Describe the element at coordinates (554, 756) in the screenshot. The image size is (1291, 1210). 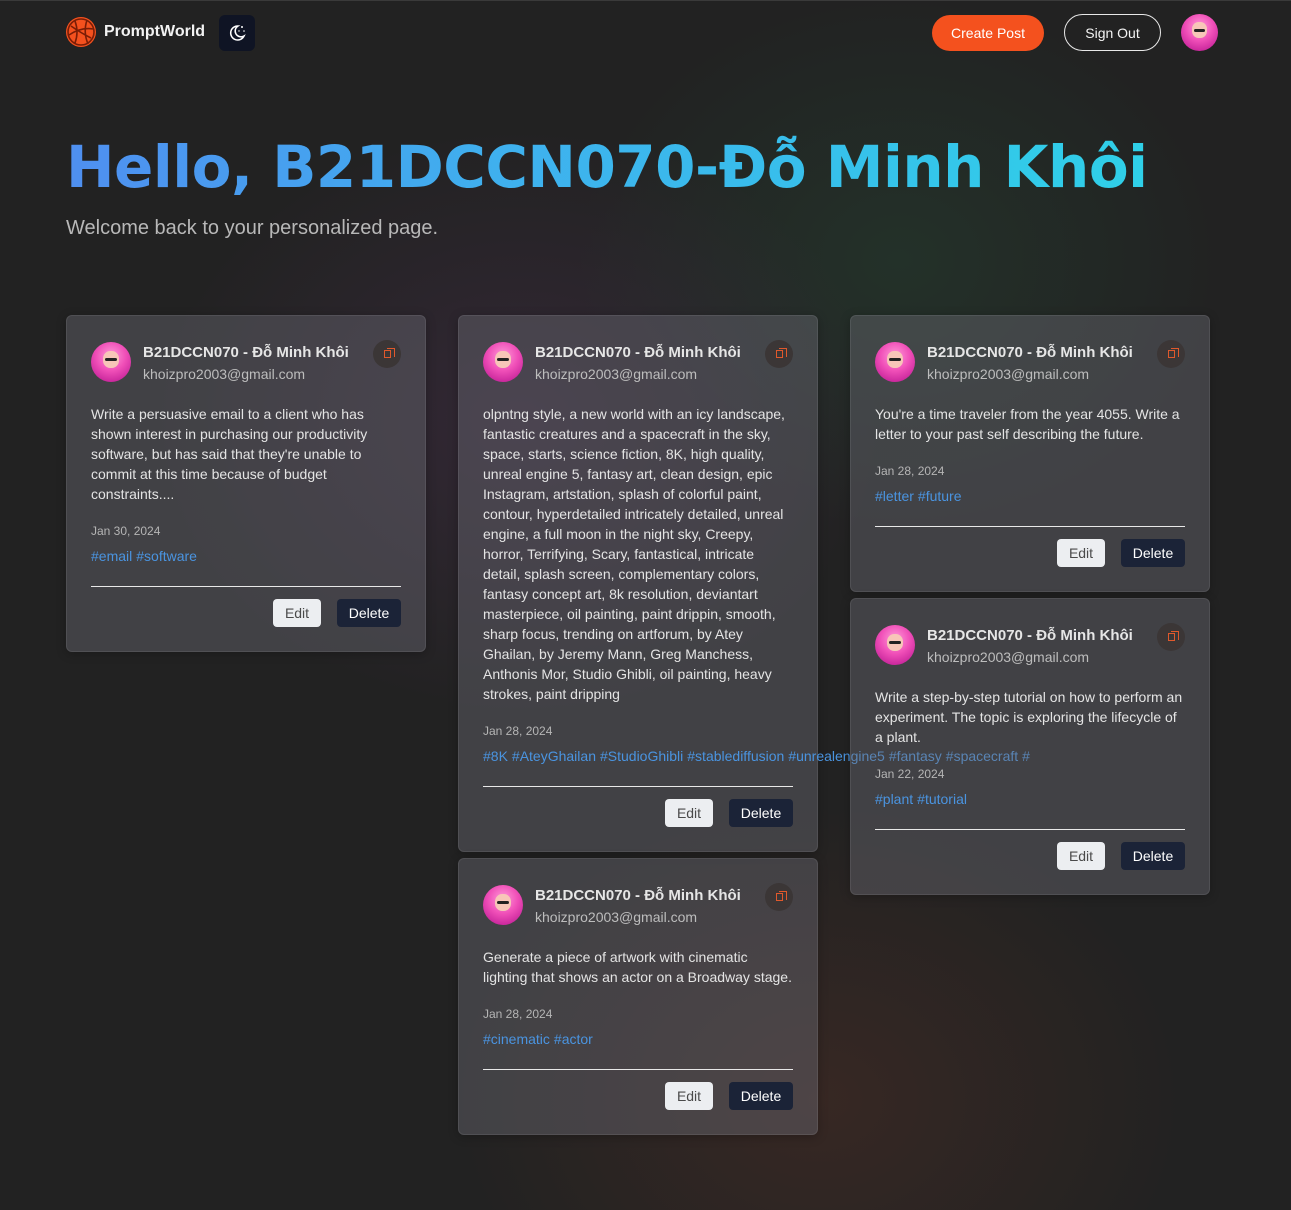
I see `tag-link: #AteyGhailan` at that location.